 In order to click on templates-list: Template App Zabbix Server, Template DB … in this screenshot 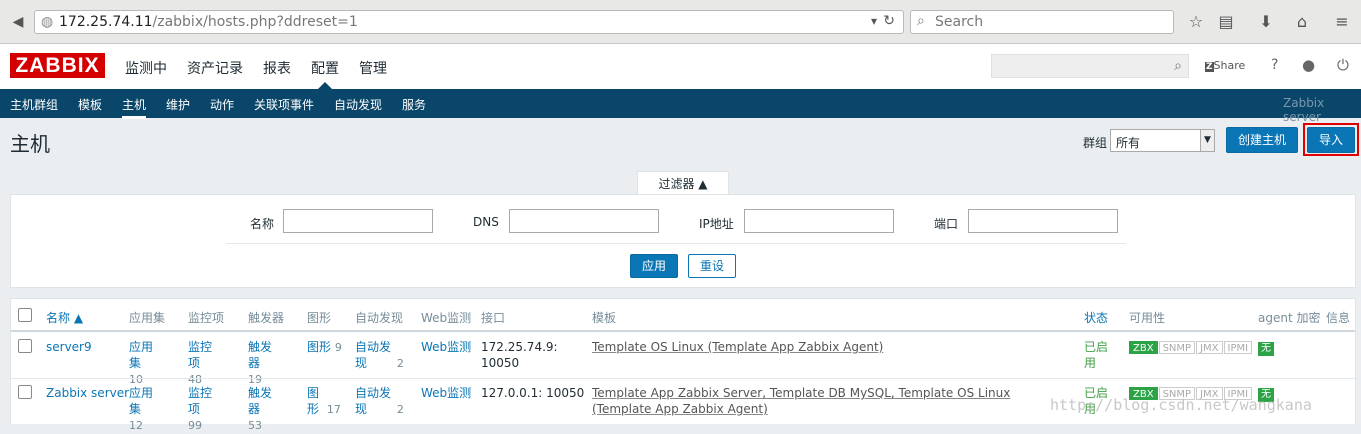, I will do `click(827, 401)`.